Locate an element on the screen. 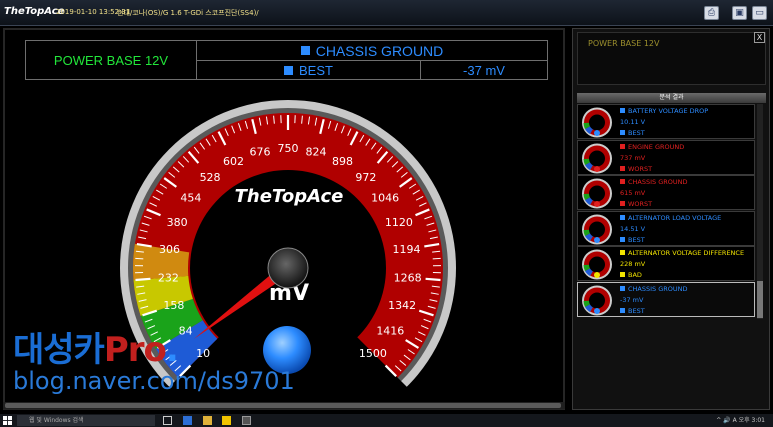 This screenshot has width=773, height=427. gauge-tick-label: 750 is located at coordinates (288, 148).